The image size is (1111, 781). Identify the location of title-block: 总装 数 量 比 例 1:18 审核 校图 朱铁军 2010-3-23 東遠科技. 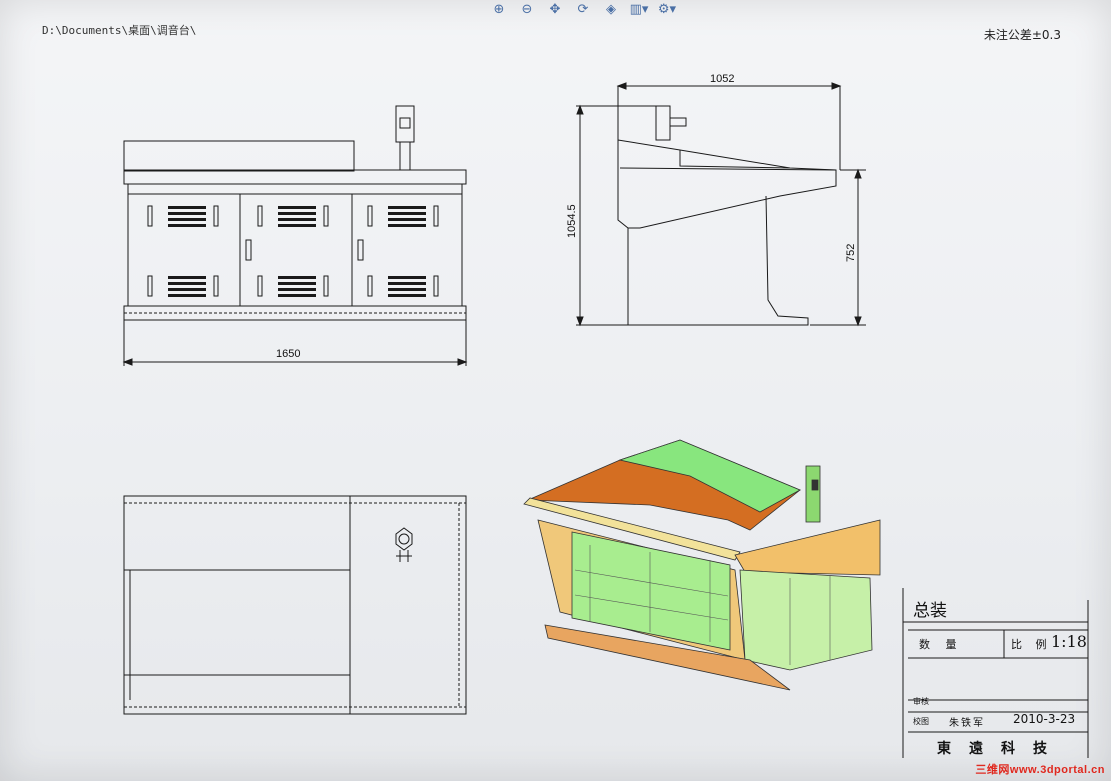
(995, 673).